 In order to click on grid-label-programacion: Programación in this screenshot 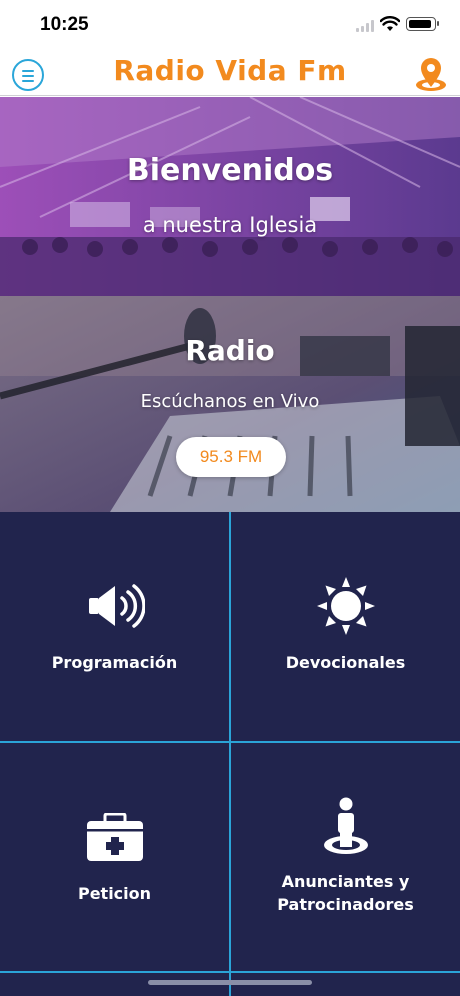, I will do `click(114, 662)`.